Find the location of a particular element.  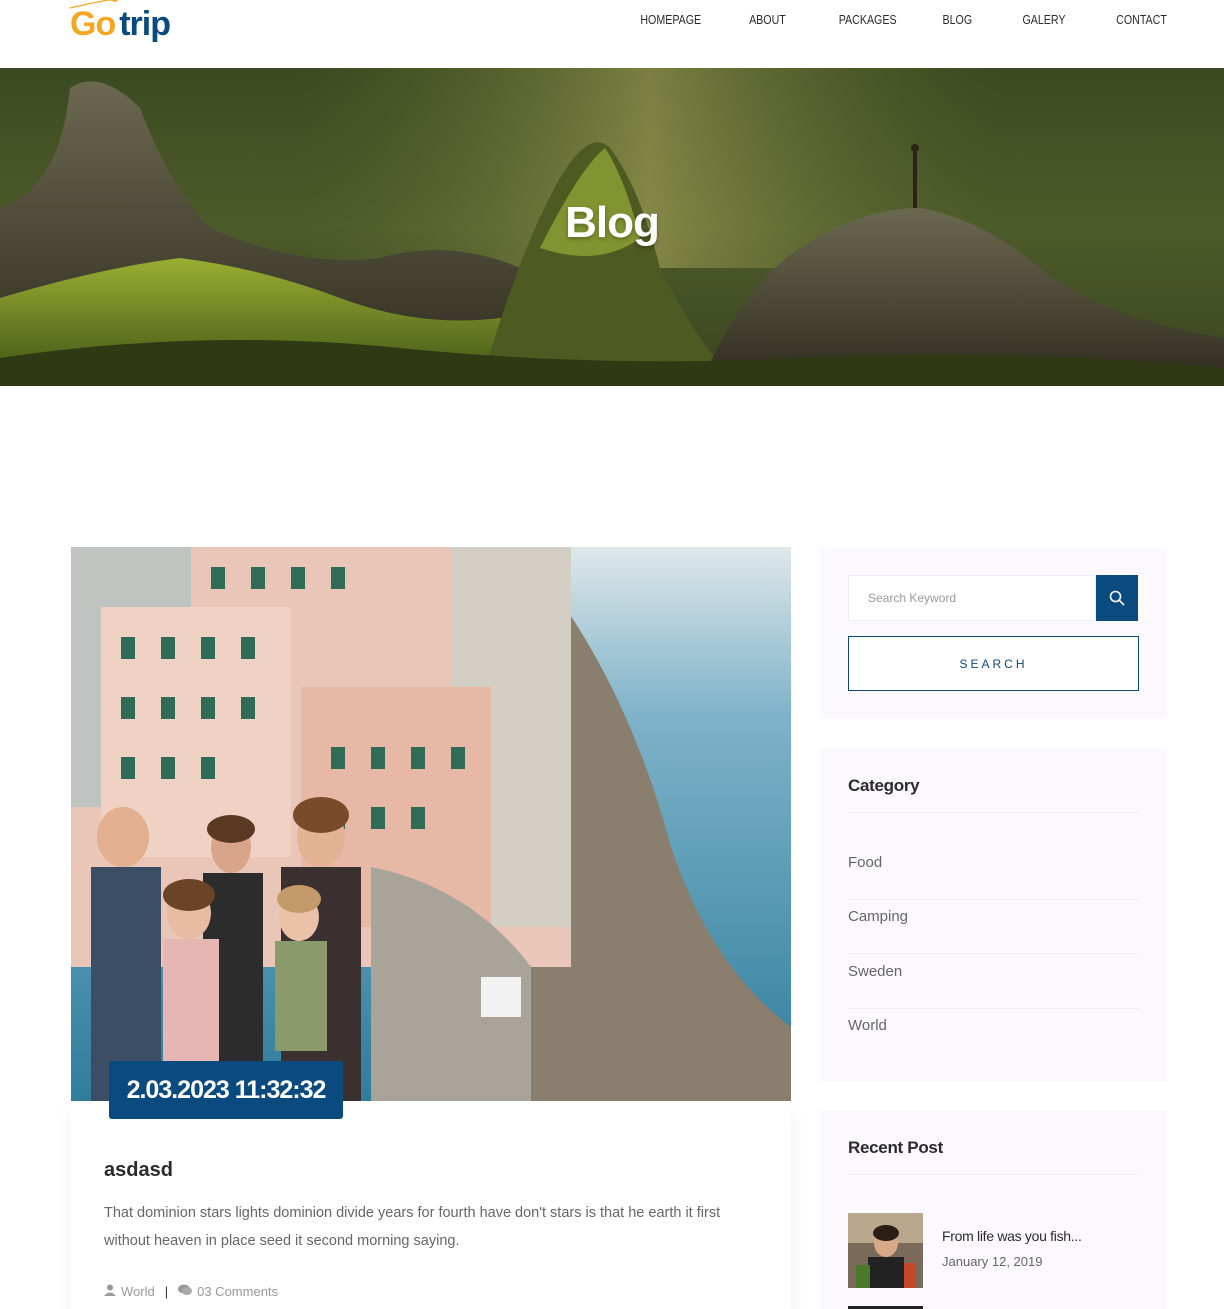

post-meta: World | 03 Comments is located at coordinates (191, 1291).